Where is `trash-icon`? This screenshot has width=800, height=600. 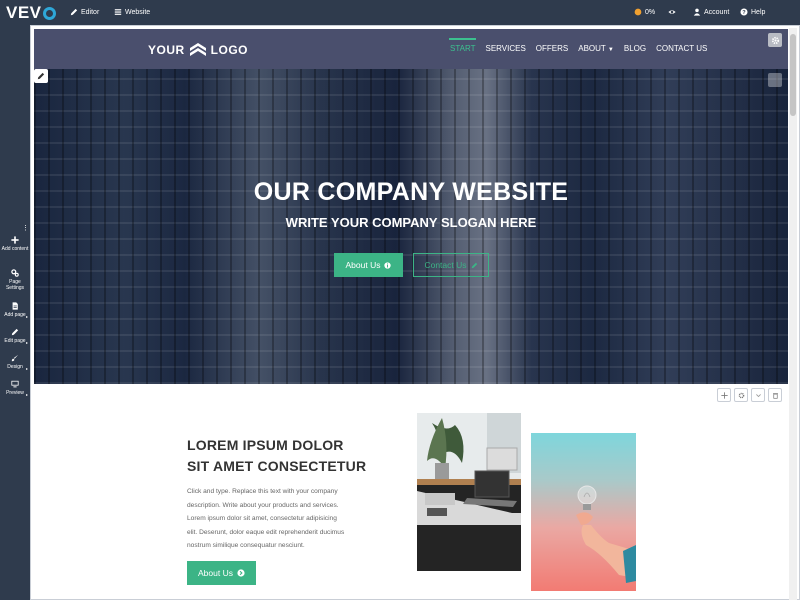
trash-icon is located at coordinates (775, 395).